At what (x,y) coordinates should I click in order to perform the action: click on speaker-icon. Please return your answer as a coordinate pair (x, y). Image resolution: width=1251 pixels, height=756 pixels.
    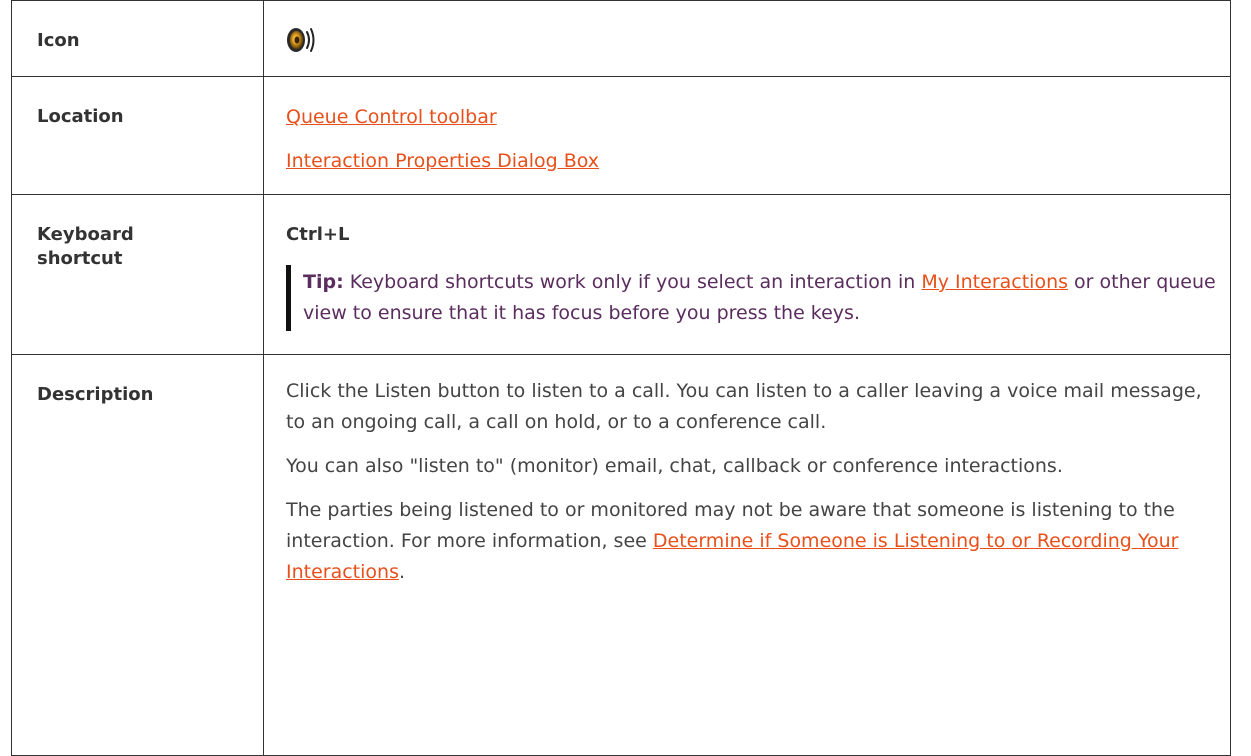
    Looking at the image, I should click on (301, 40).